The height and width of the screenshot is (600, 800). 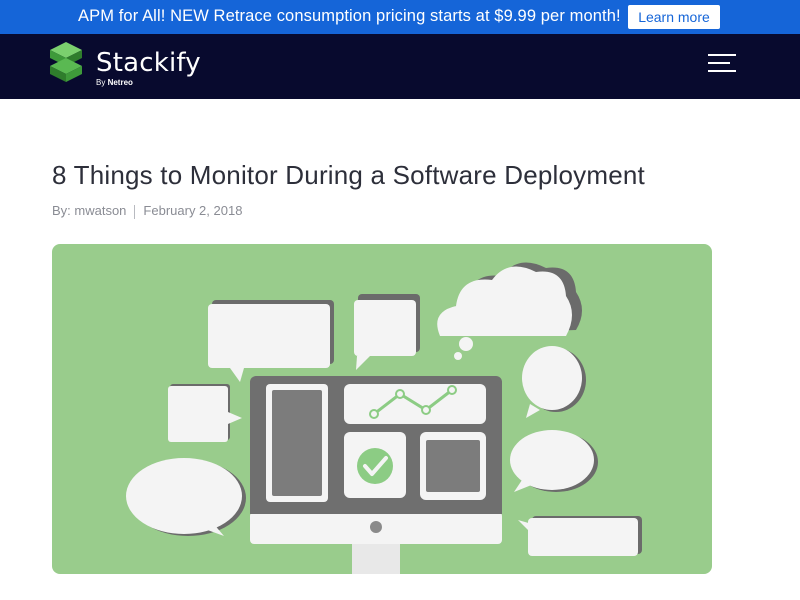 I want to click on stackify-logo: Stackify By Netreo, so click(x=125, y=65).